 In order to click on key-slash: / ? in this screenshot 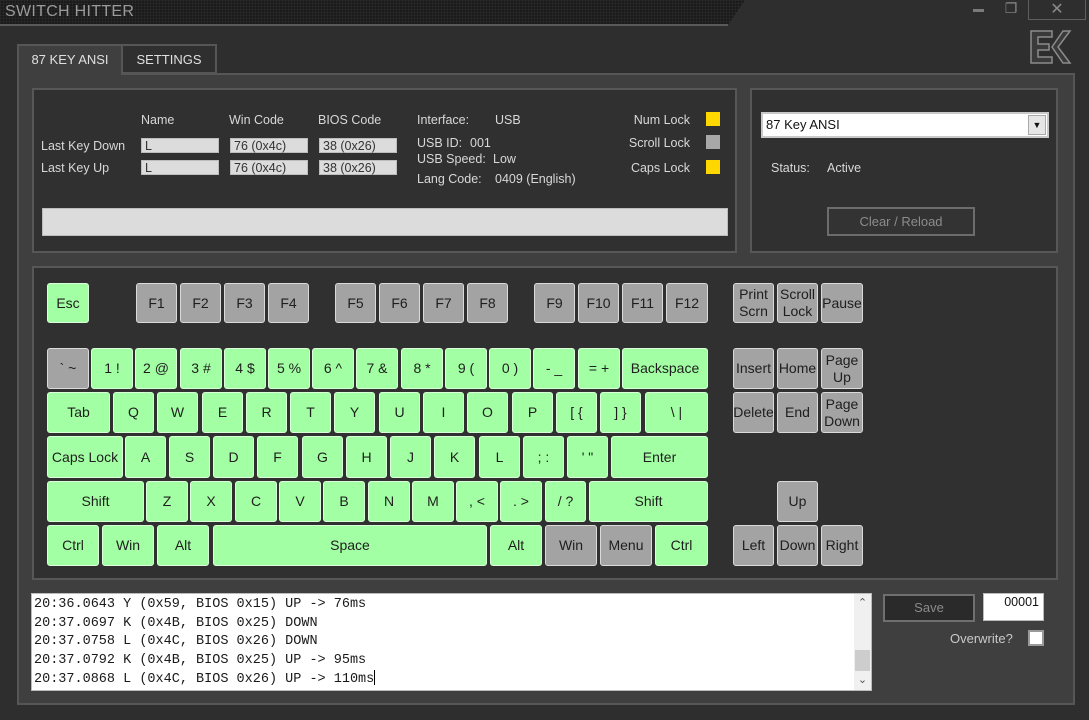, I will do `click(565, 501)`.